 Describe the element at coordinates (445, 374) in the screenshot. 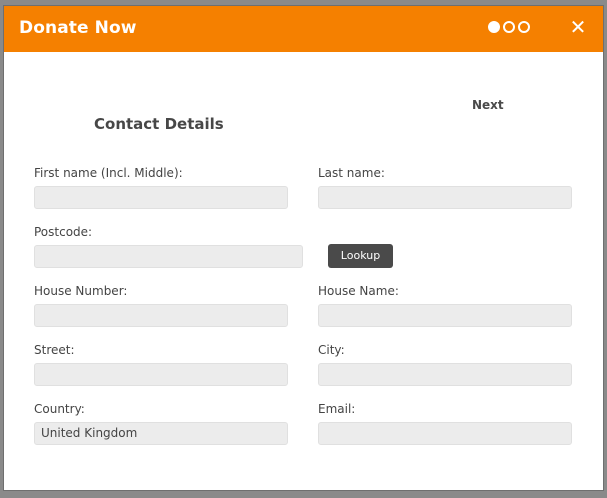

I see `city-field` at that location.